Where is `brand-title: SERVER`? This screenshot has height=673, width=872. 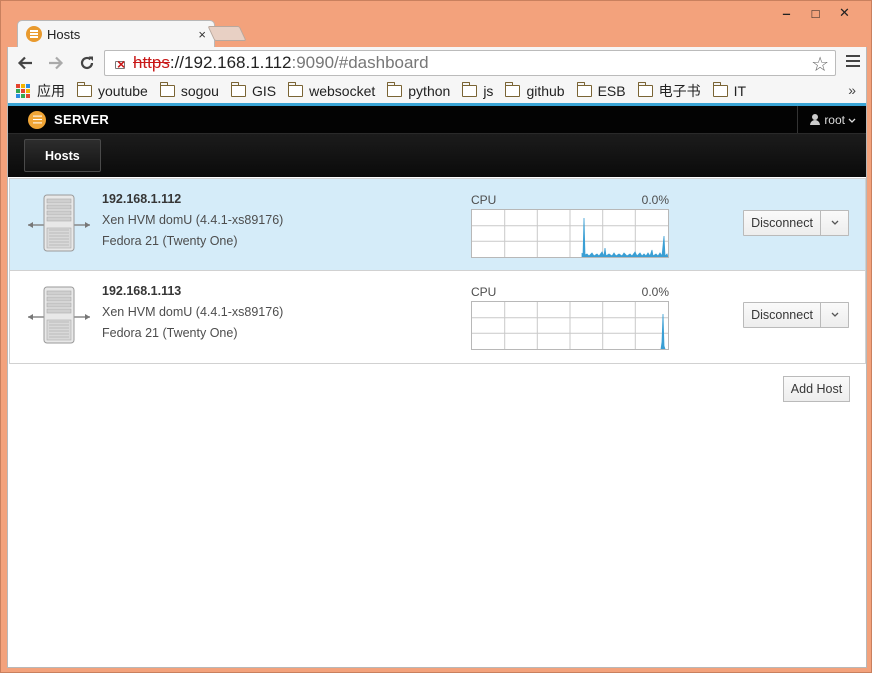 brand-title: SERVER is located at coordinates (82, 119).